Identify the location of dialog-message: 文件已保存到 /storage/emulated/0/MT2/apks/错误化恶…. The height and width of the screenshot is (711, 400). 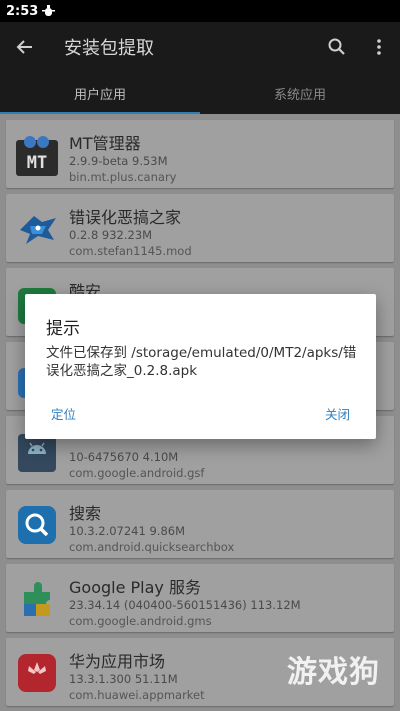
(201, 362).